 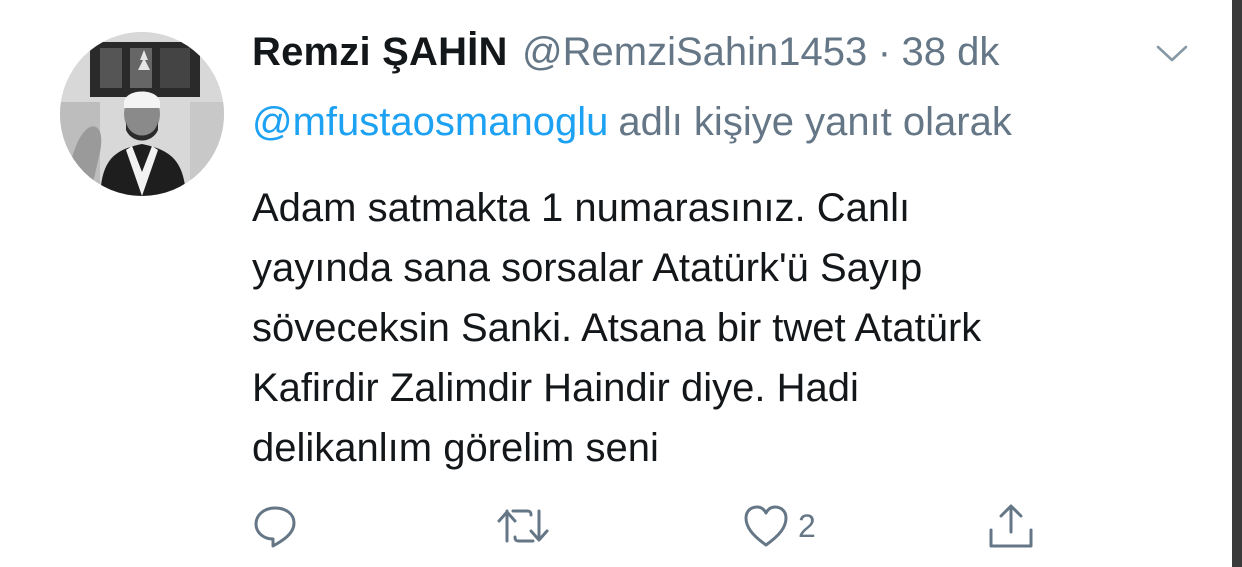 I want to click on avatar, so click(x=142, y=114).